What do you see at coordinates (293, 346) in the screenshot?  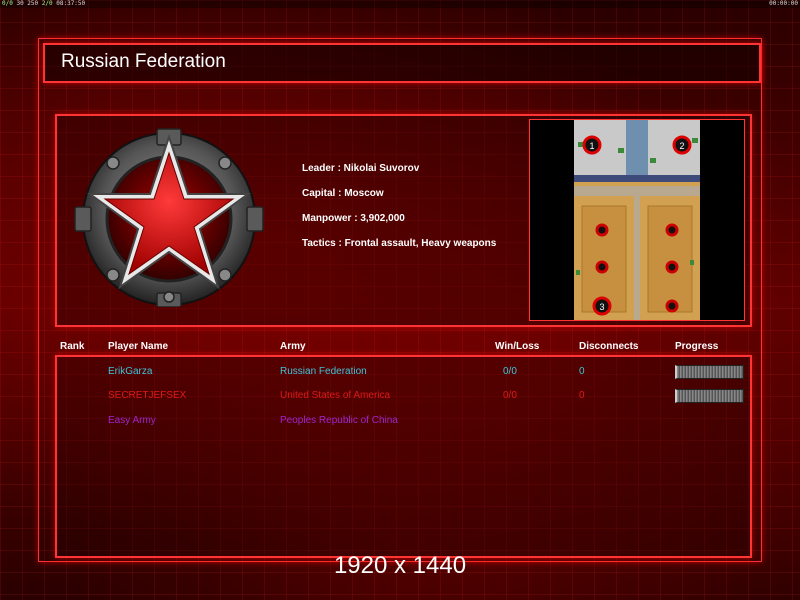 I see `header-army: Army` at bounding box center [293, 346].